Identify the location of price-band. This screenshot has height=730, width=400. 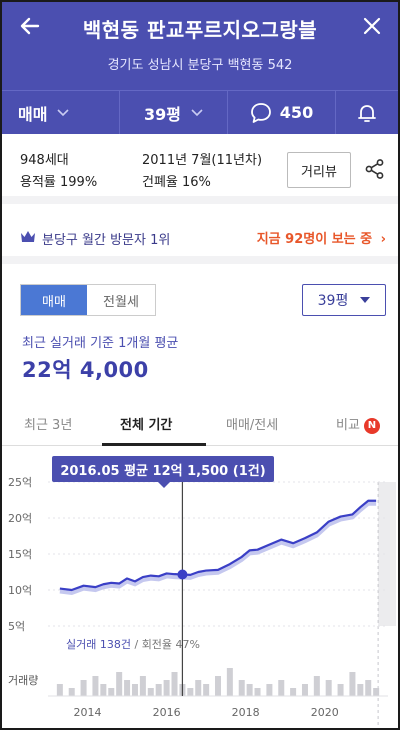
(218, 548).